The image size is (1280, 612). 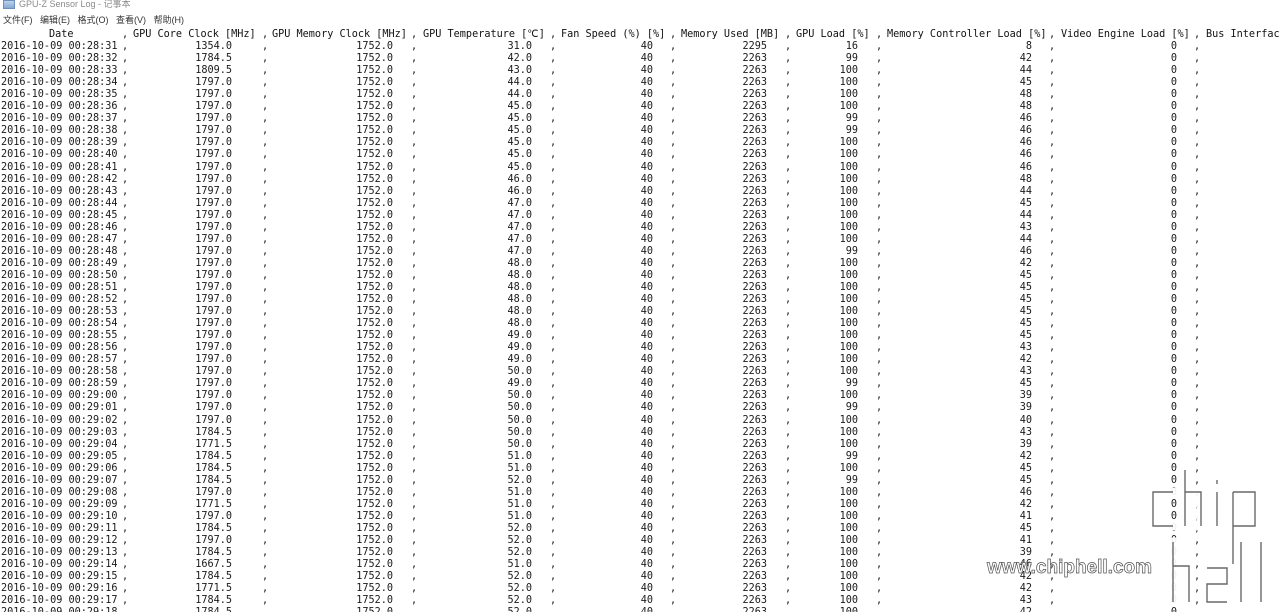 I want to click on menu-file: 文件(F), so click(x=18, y=20).